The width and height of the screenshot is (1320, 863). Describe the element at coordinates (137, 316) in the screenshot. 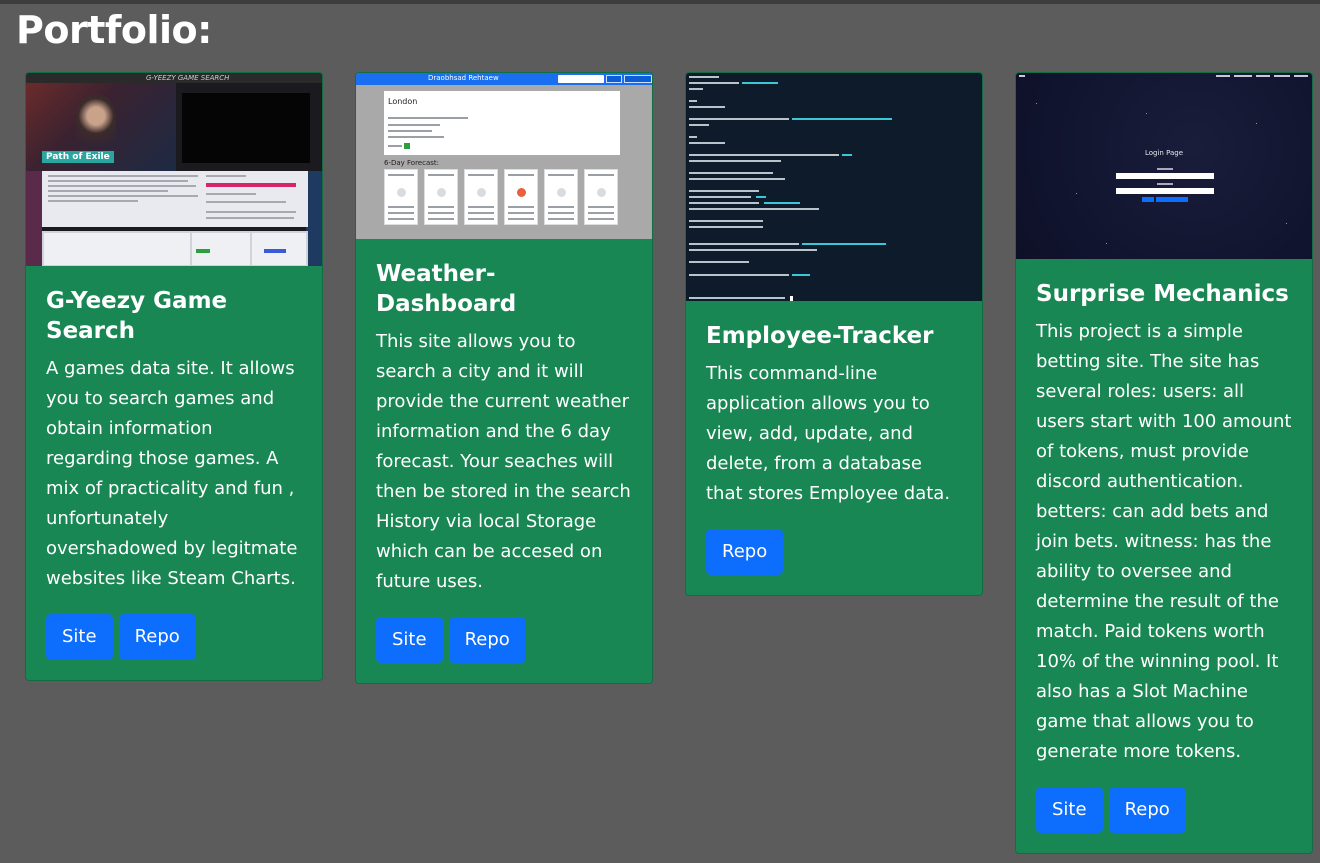

I see `project-title: G-Yeezy Game Search` at that location.